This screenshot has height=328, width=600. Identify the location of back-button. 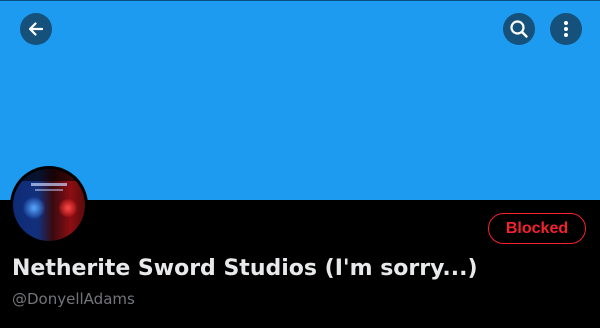
(36, 29).